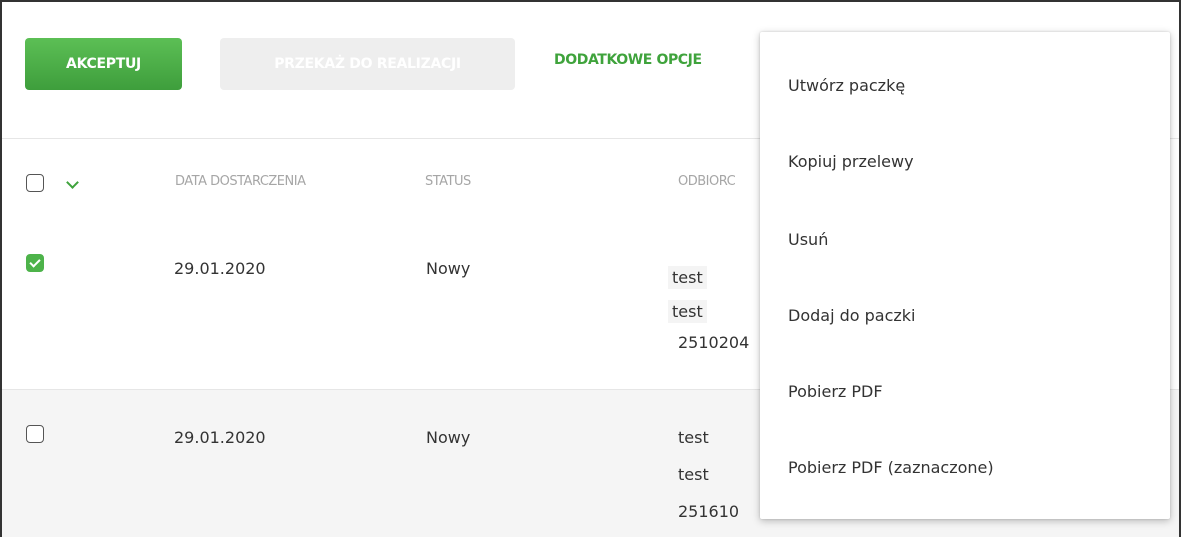 The image size is (1187, 537). What do you see at coordinates (851, 161) in the screenshot?
I see `menu-item-copy-transfers: Kopiuj przelewy` at bounding box center [851, 161].